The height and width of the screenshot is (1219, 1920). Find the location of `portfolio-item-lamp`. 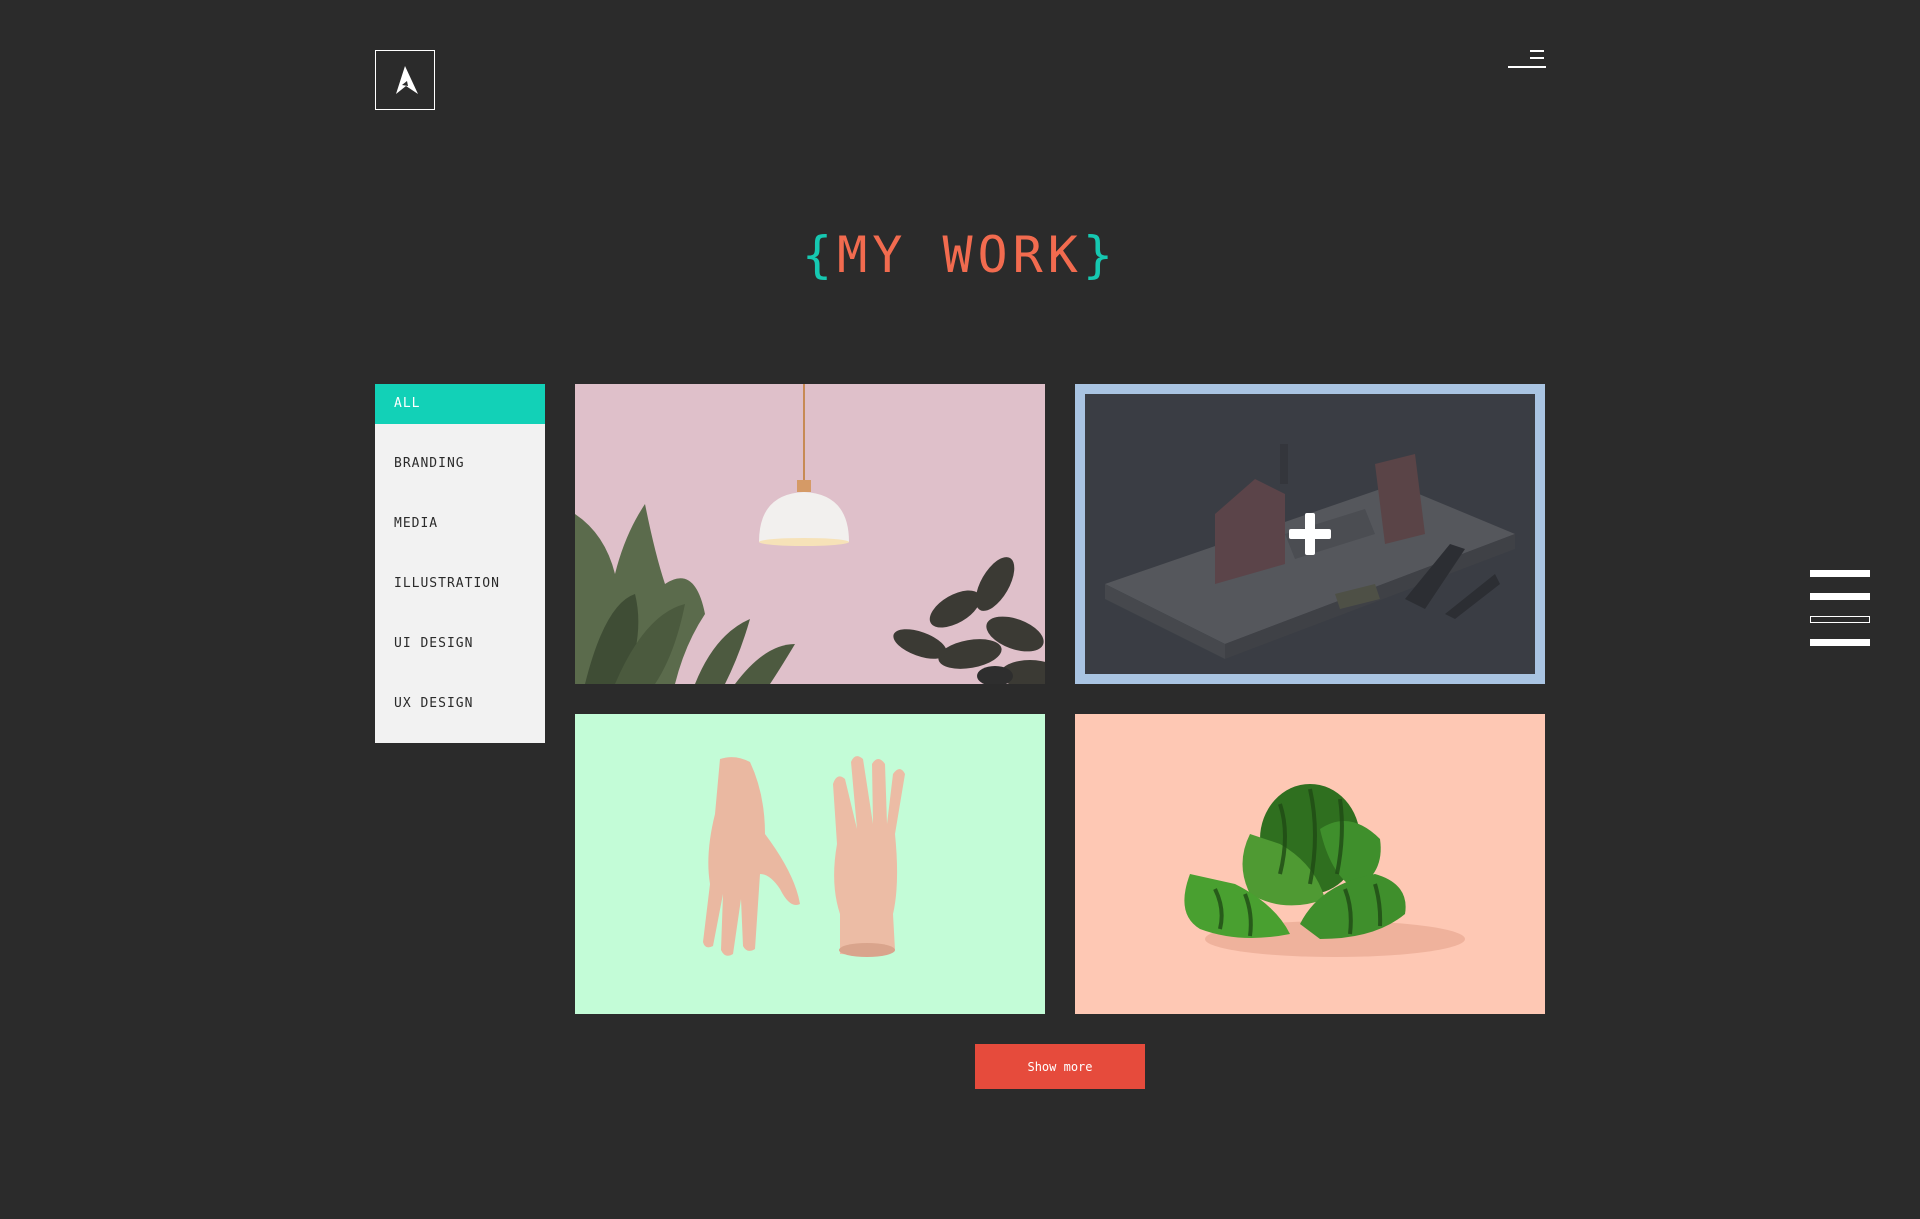

portfolio-item-lamp is located at coordinates (810, 534).